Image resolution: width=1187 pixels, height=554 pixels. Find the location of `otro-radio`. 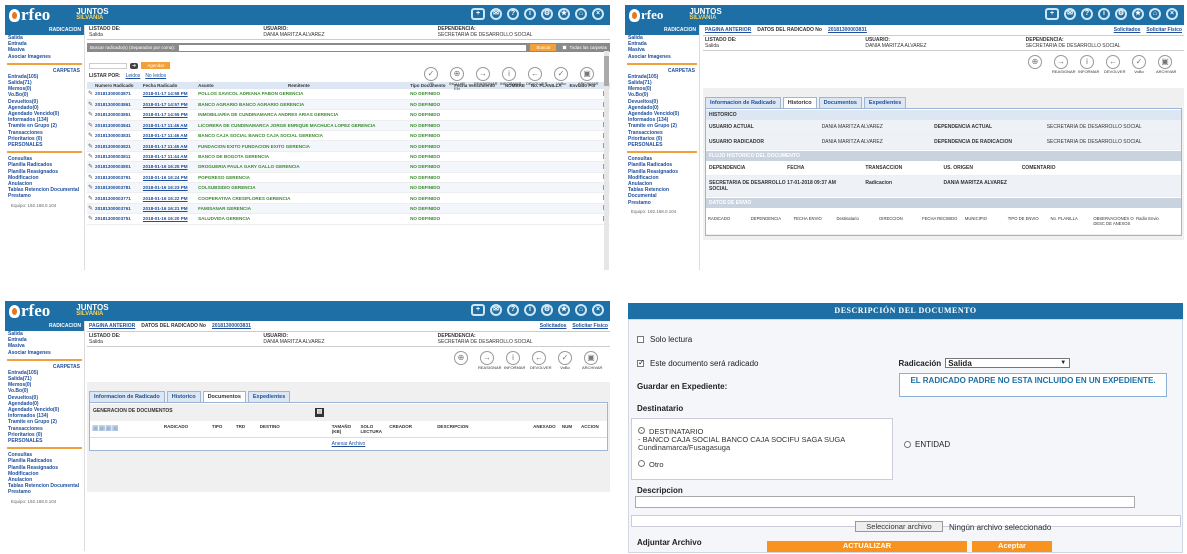

otro-radio is located at coordinates (641, 463).